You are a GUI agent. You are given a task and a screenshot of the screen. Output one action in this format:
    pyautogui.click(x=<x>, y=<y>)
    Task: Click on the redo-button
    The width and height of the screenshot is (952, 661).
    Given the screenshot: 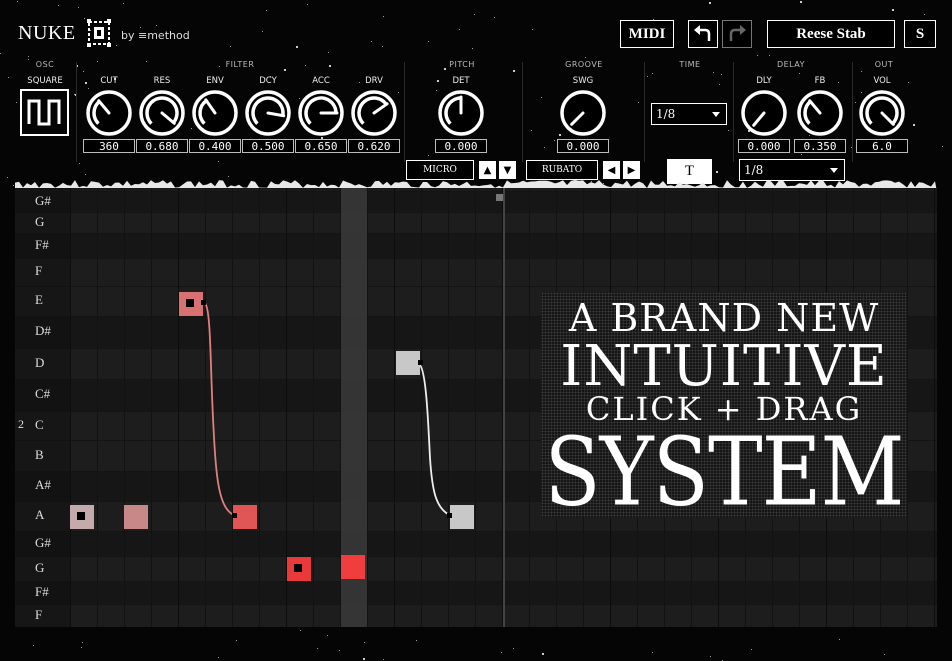 What is the action you would take?
    pyautogui.click(x=737, y=34)
    